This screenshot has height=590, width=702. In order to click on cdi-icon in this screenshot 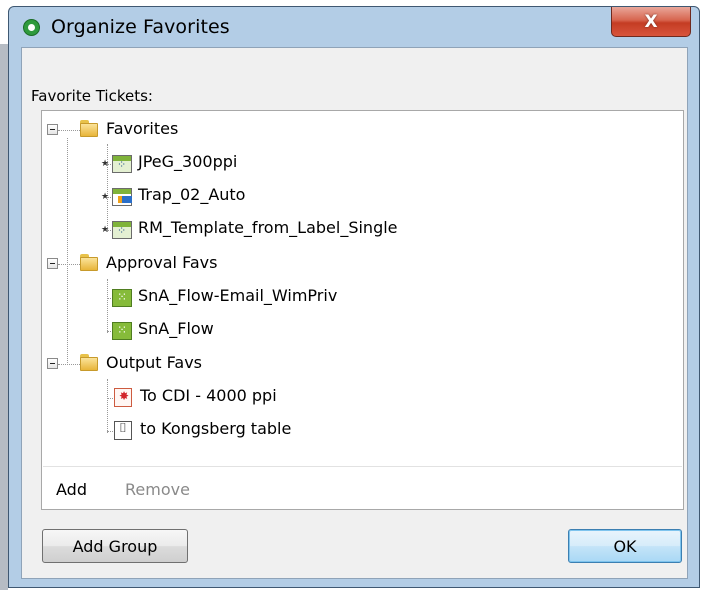, I will do `click(123, 397)`.